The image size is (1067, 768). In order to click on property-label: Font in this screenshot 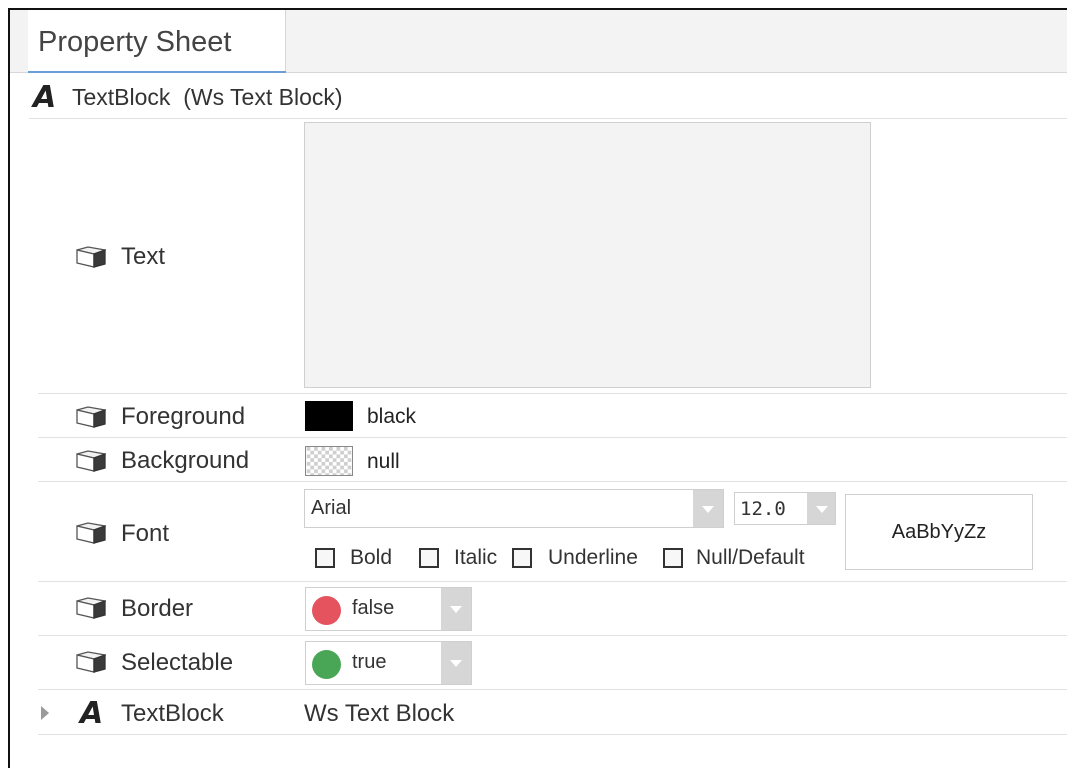, I will do `click(145, 533)`.